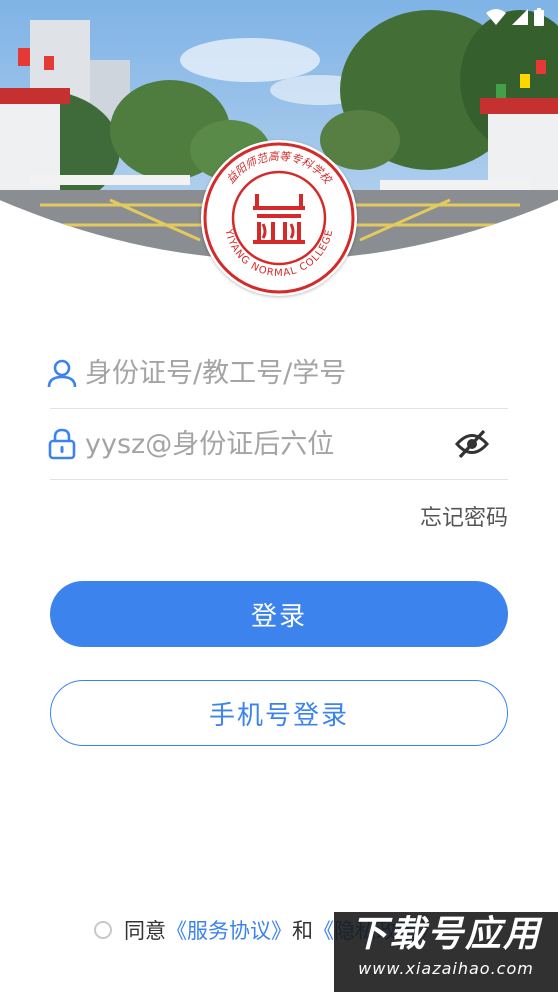  What do you see at coordinates (145, 931) in the screenshot?
I see `agree-text: 同意` at bounding box center [145, 931].